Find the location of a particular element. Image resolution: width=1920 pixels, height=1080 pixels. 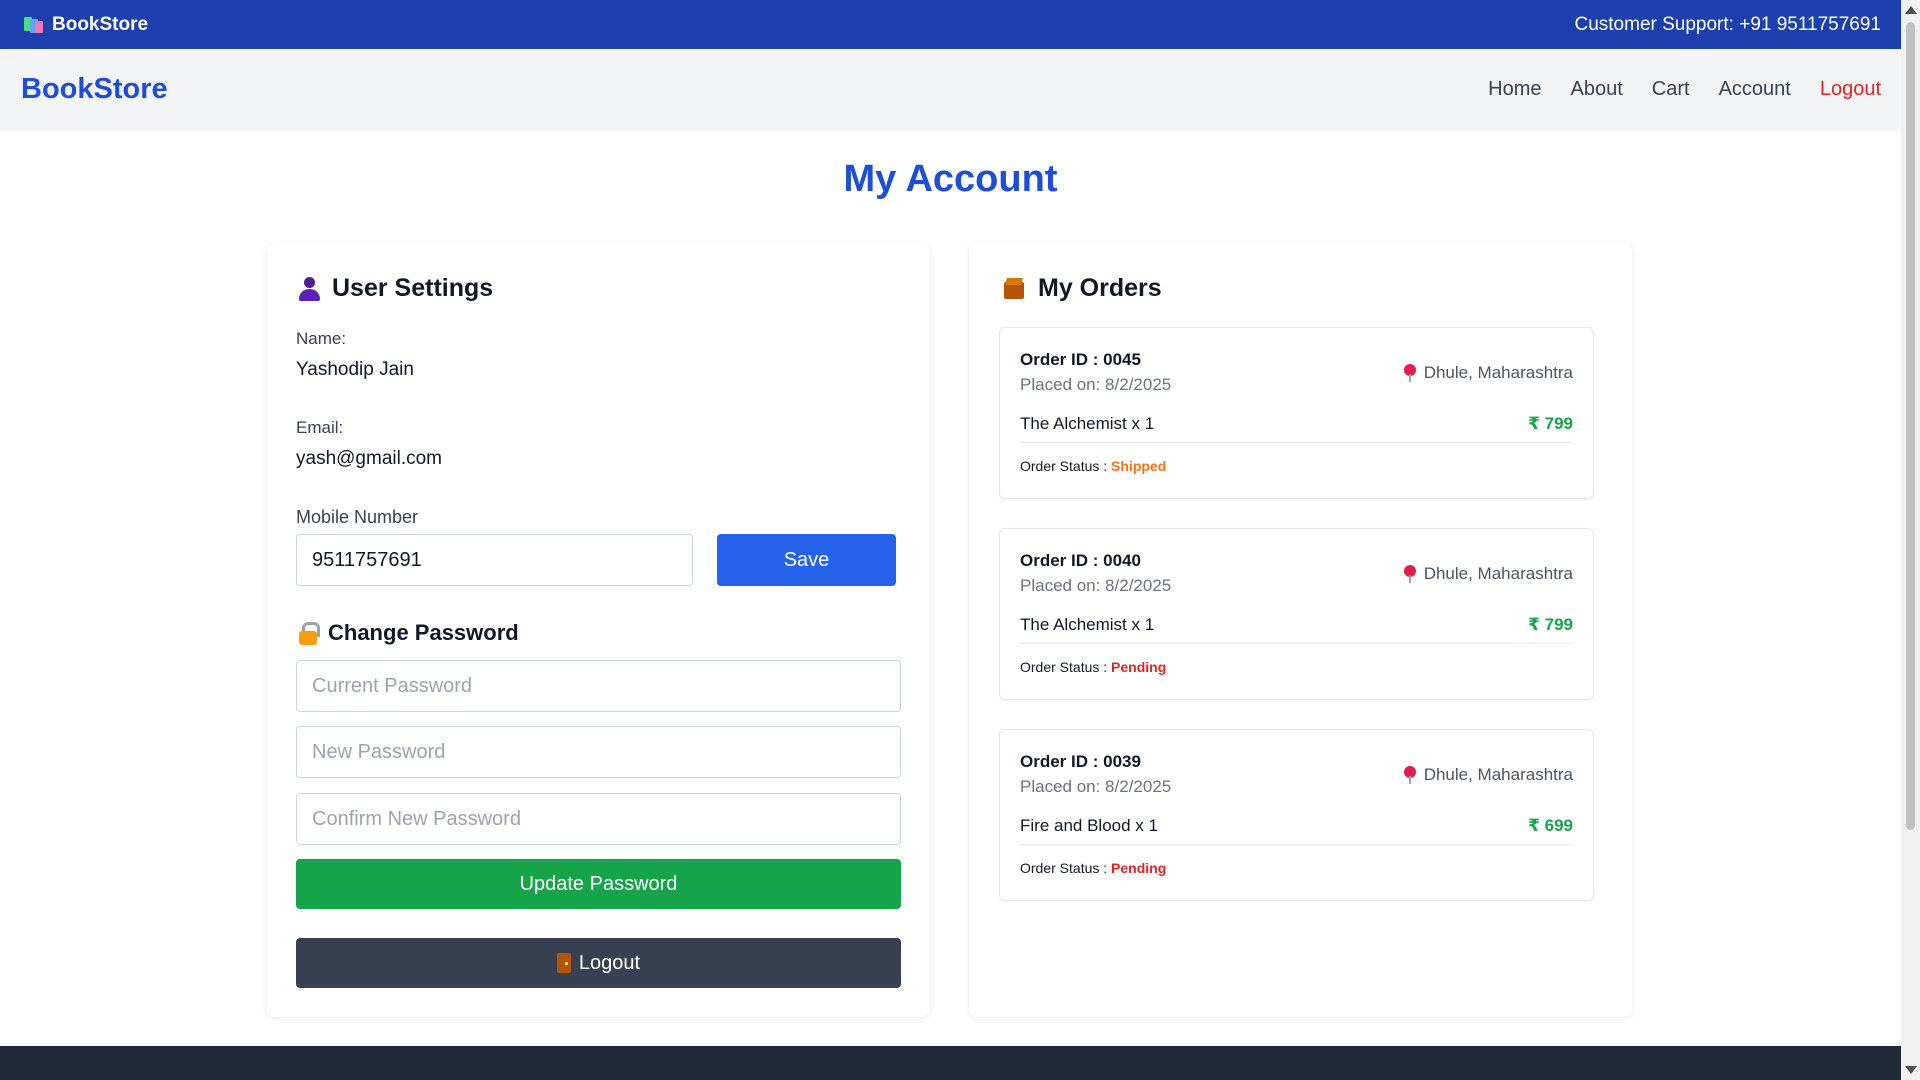

new-password-input is located at coordinates (598, 752).